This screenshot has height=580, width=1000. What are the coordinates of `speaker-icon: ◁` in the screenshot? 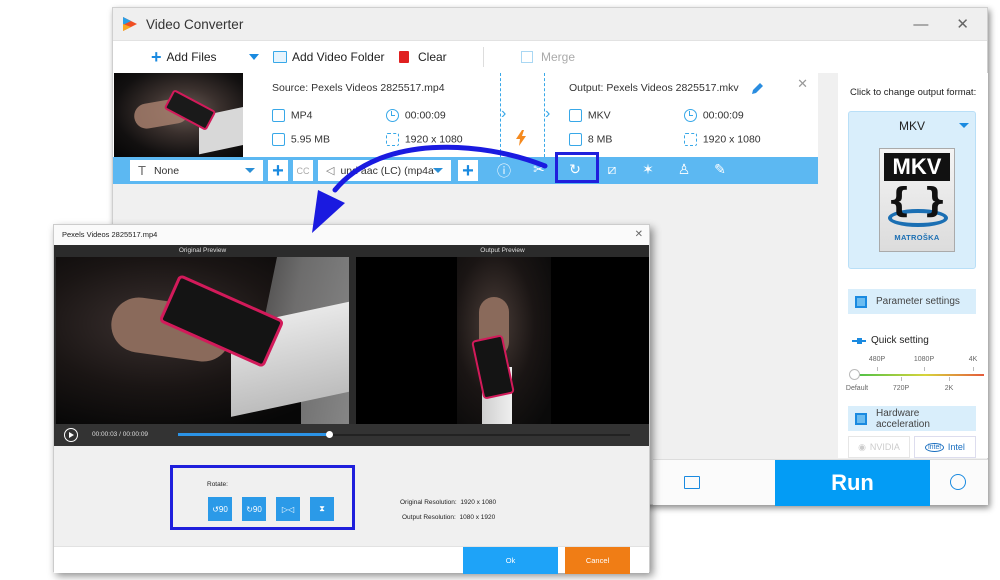 It's located at (330, 171).